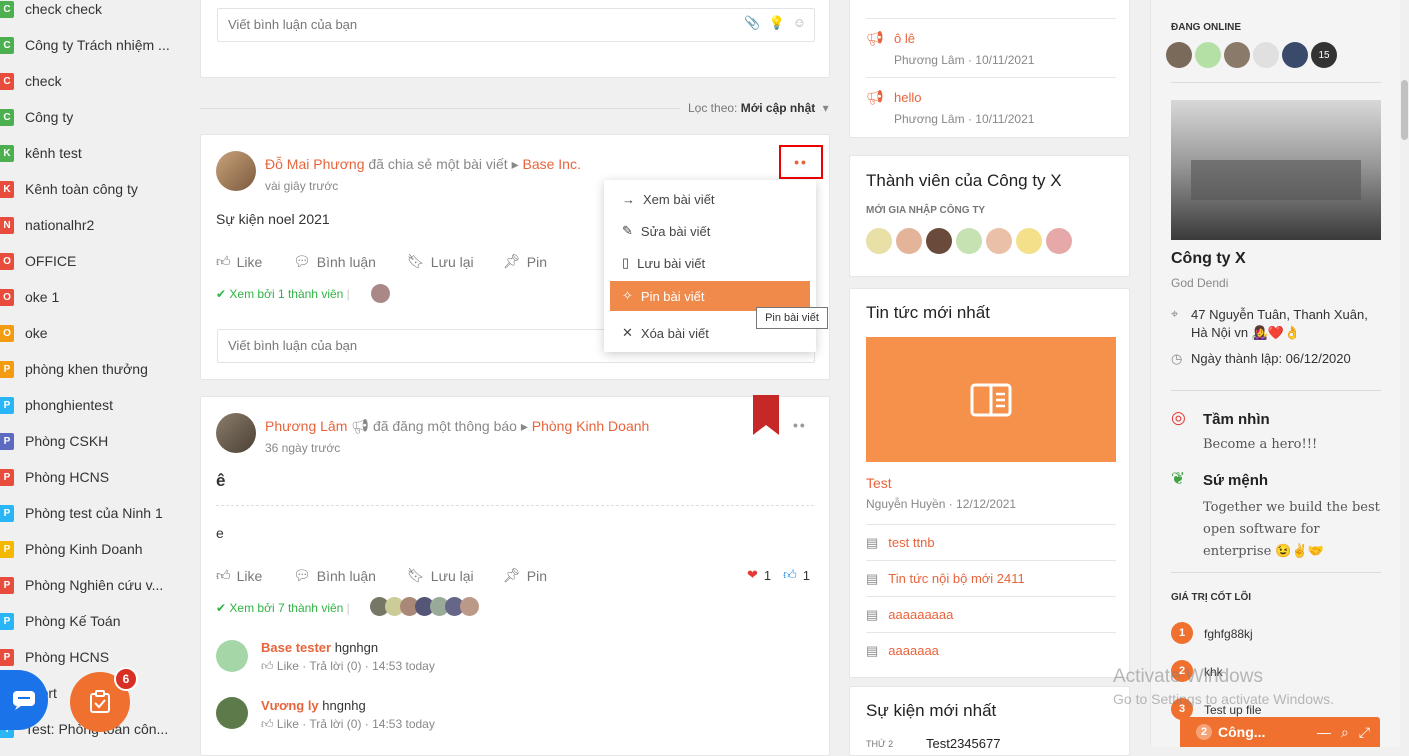  What do you see at coordinates (92, 549) in the screenshot?
I see `sidebar-item: P Phòng Kinh Doanh` at bounding box center [92, 549].